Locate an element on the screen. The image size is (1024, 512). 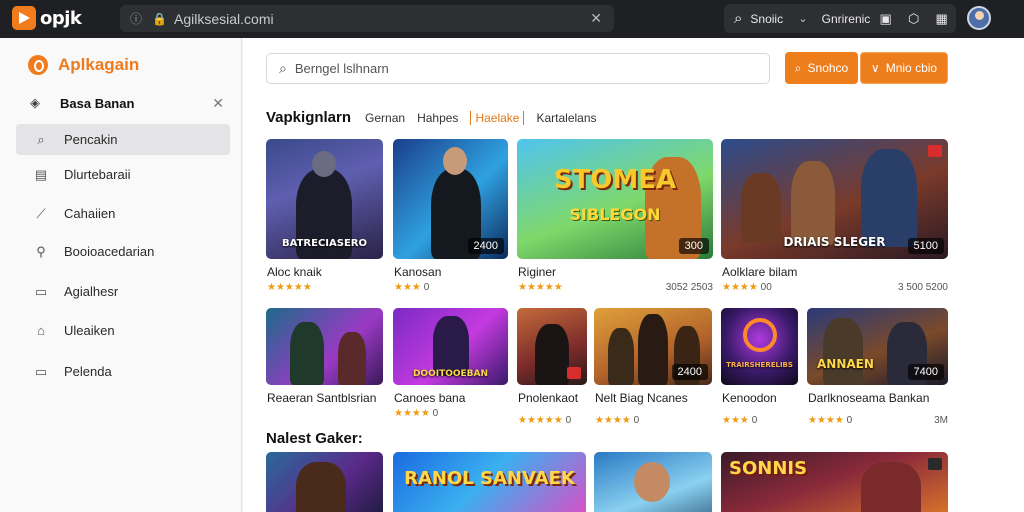
thumbnail-caption: BATRECIASERO is located at coordinates (324, 243).